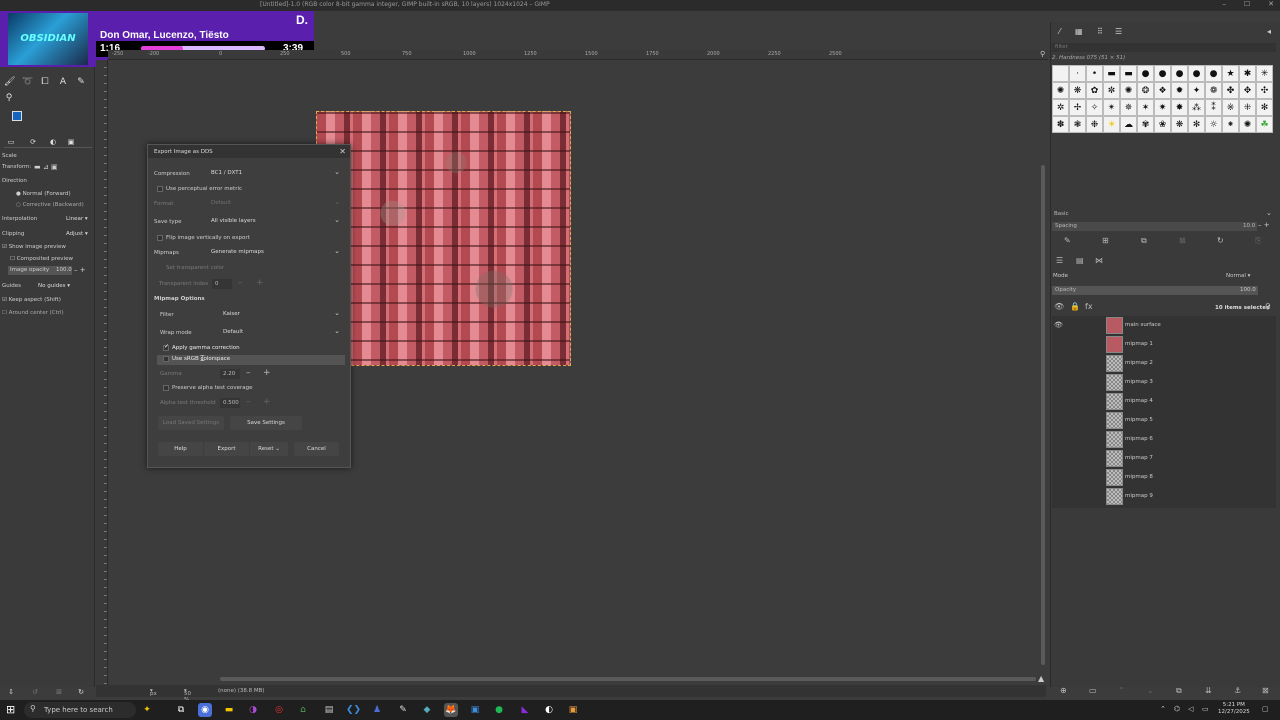 This screenshot has width=1280, height=720. Describe the element at coordinates (269, 449) in the screenshot. I see `reset-button: Reset ⌄` at that location.